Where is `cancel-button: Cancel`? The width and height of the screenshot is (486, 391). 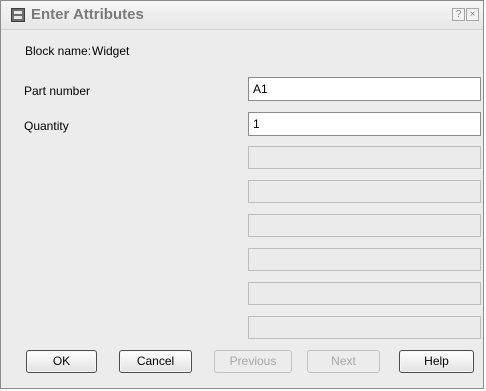 cancel-button: Cancel is located at coordinates (155, 361).